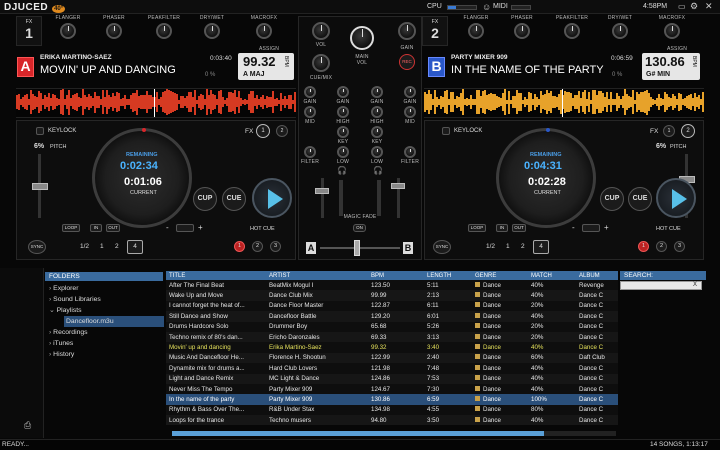 The height and width of the screenshot is (450, 720). I want to click on deck-b-key-knob, so click(377, 132).